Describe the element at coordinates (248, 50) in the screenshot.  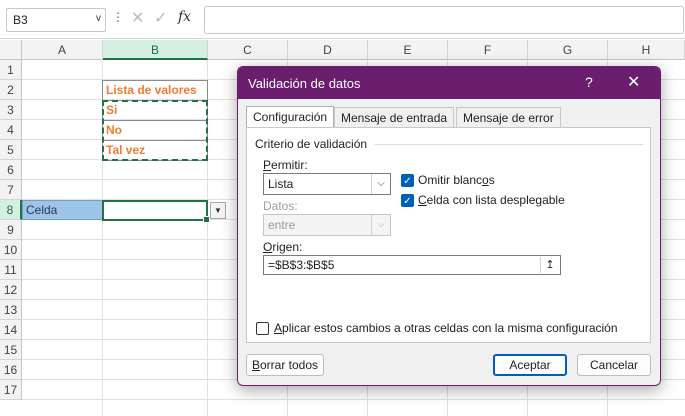
I see `column-header-c: C` at that location.